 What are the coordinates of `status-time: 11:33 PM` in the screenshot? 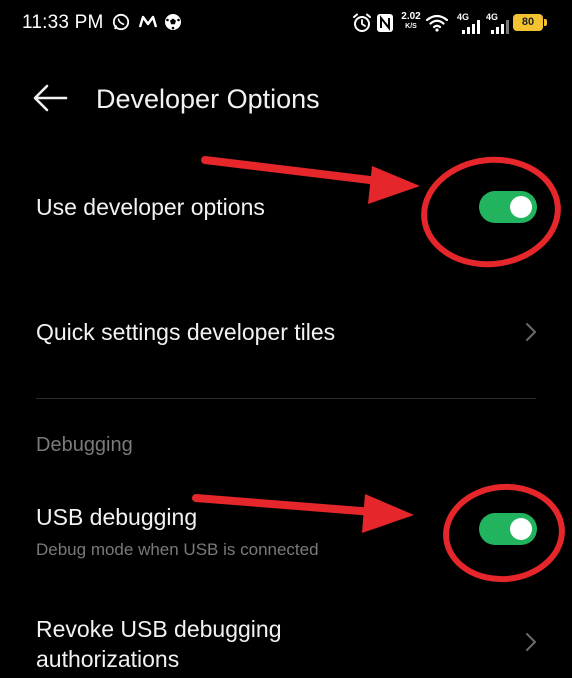 It's located at (63, 22).